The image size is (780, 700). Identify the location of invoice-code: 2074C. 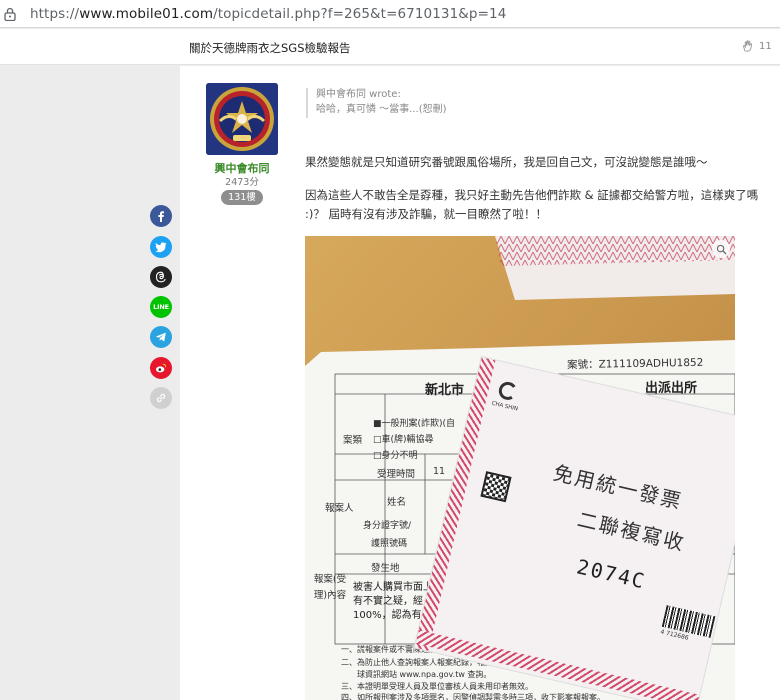
(611, 574).